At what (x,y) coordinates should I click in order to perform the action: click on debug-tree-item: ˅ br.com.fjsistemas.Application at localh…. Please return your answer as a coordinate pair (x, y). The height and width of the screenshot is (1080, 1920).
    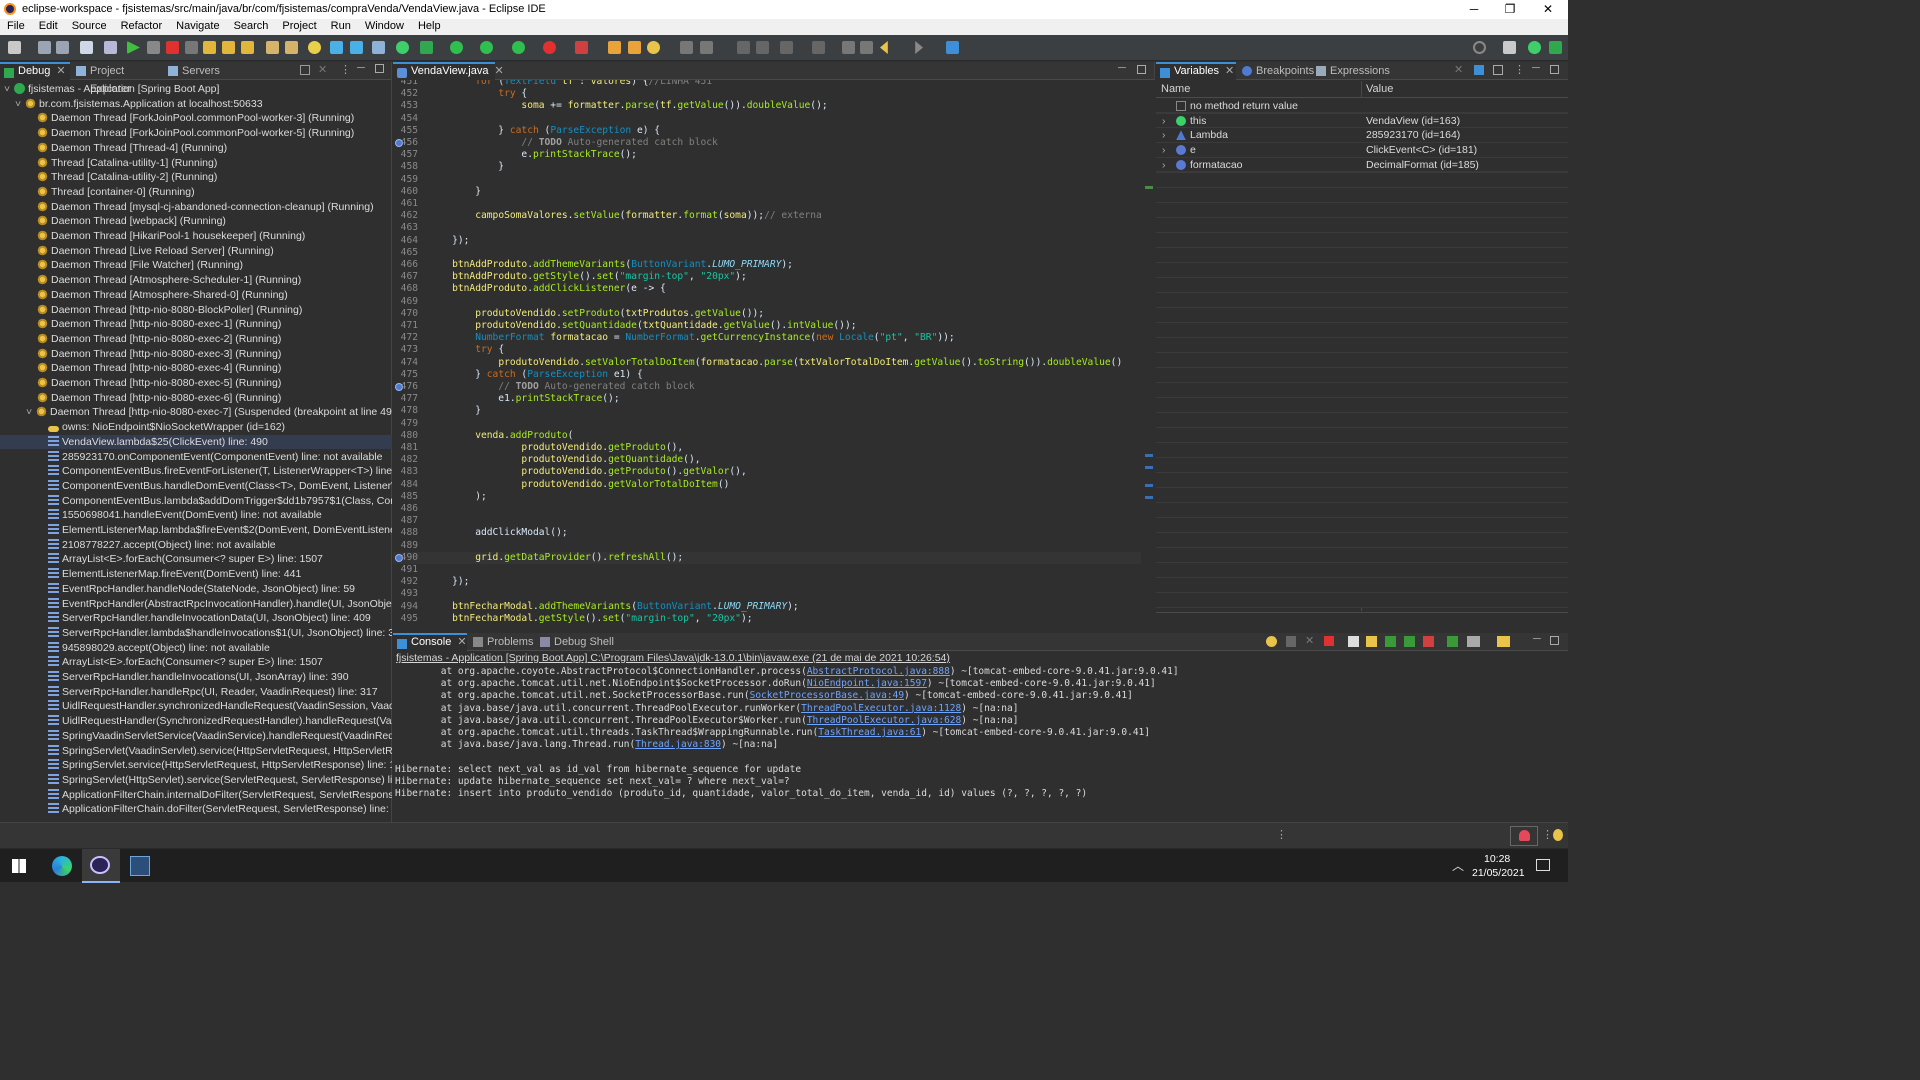
    Looking at the image, I should click on (196, 104).